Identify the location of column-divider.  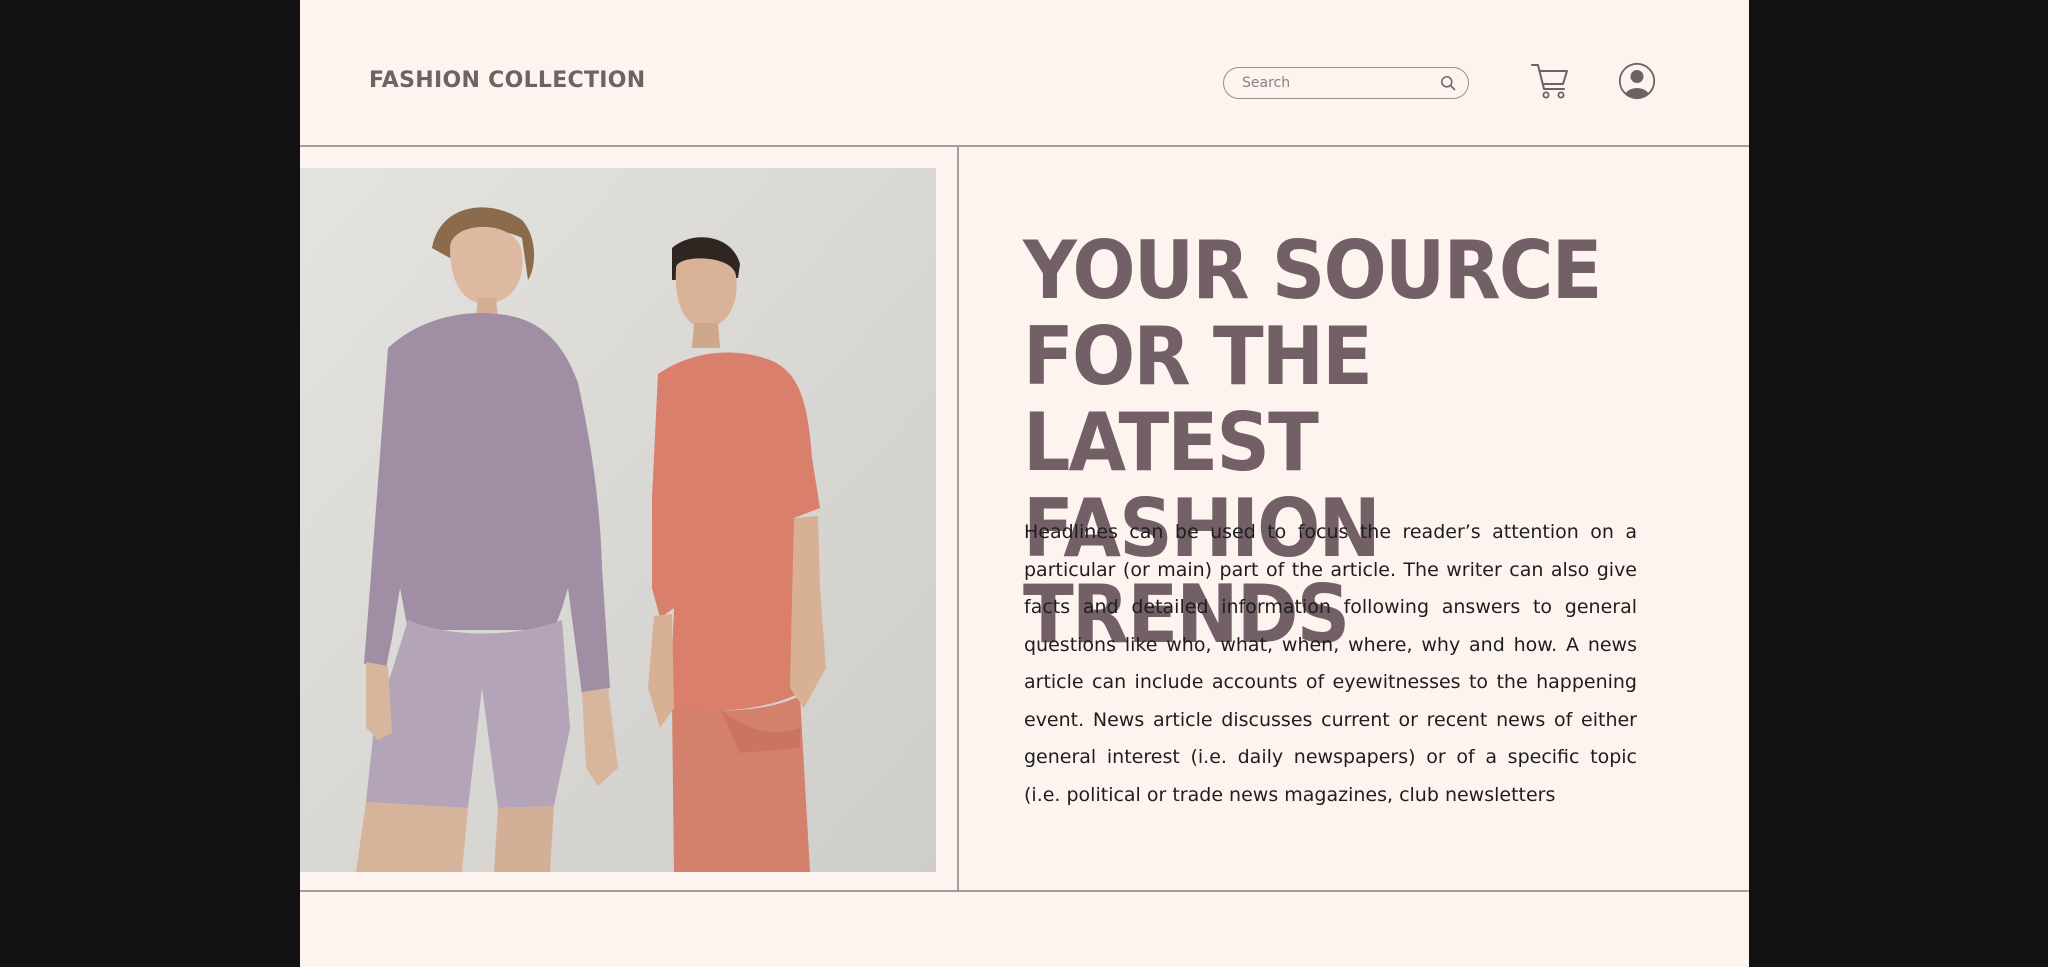
(958, 518).